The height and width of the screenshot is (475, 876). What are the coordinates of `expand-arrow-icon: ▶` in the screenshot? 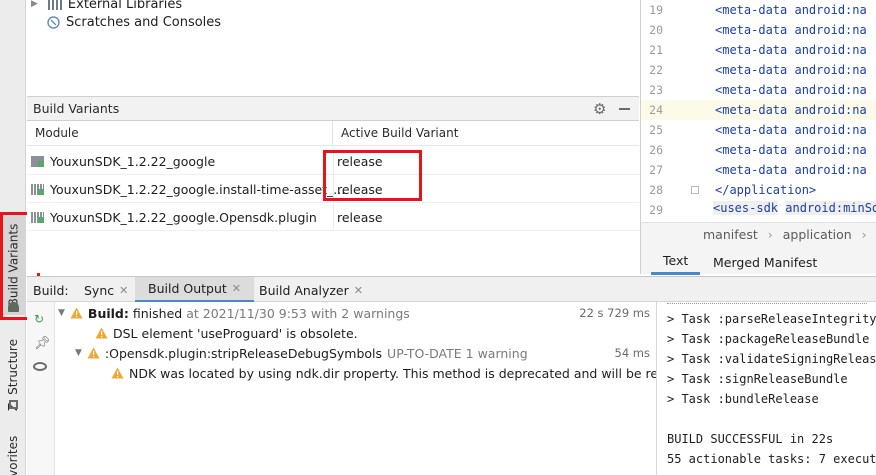 It's located at (34, 4).